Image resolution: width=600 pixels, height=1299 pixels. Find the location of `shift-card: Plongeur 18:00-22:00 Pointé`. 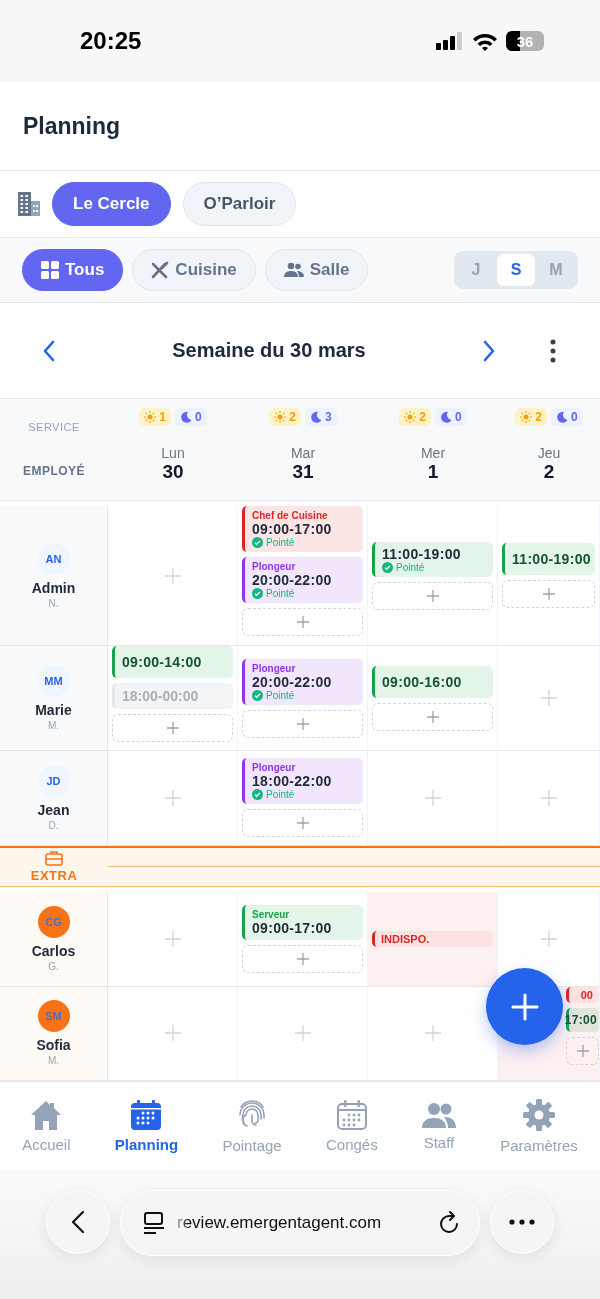

shift-card: Plongeur 18:00-22:00 Pointé is located at coordinates (302, 781).